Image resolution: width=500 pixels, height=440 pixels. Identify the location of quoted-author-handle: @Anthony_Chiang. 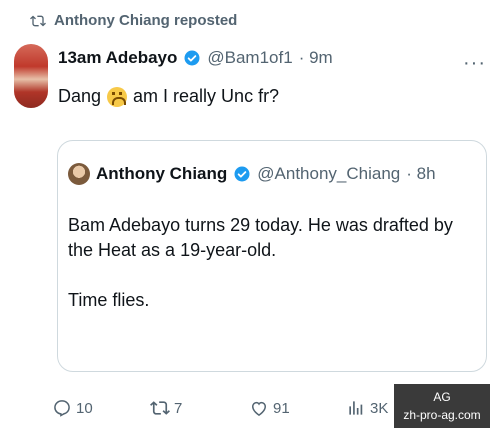
(329, 173).